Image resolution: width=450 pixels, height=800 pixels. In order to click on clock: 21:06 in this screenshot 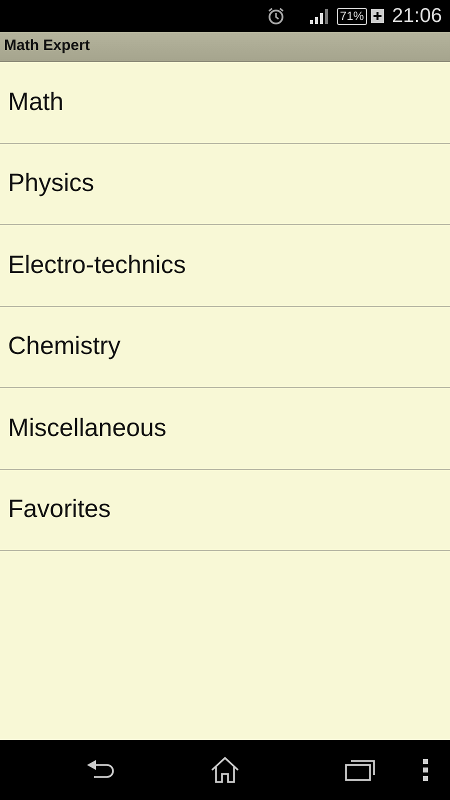, I will do `click(417, 16)`.